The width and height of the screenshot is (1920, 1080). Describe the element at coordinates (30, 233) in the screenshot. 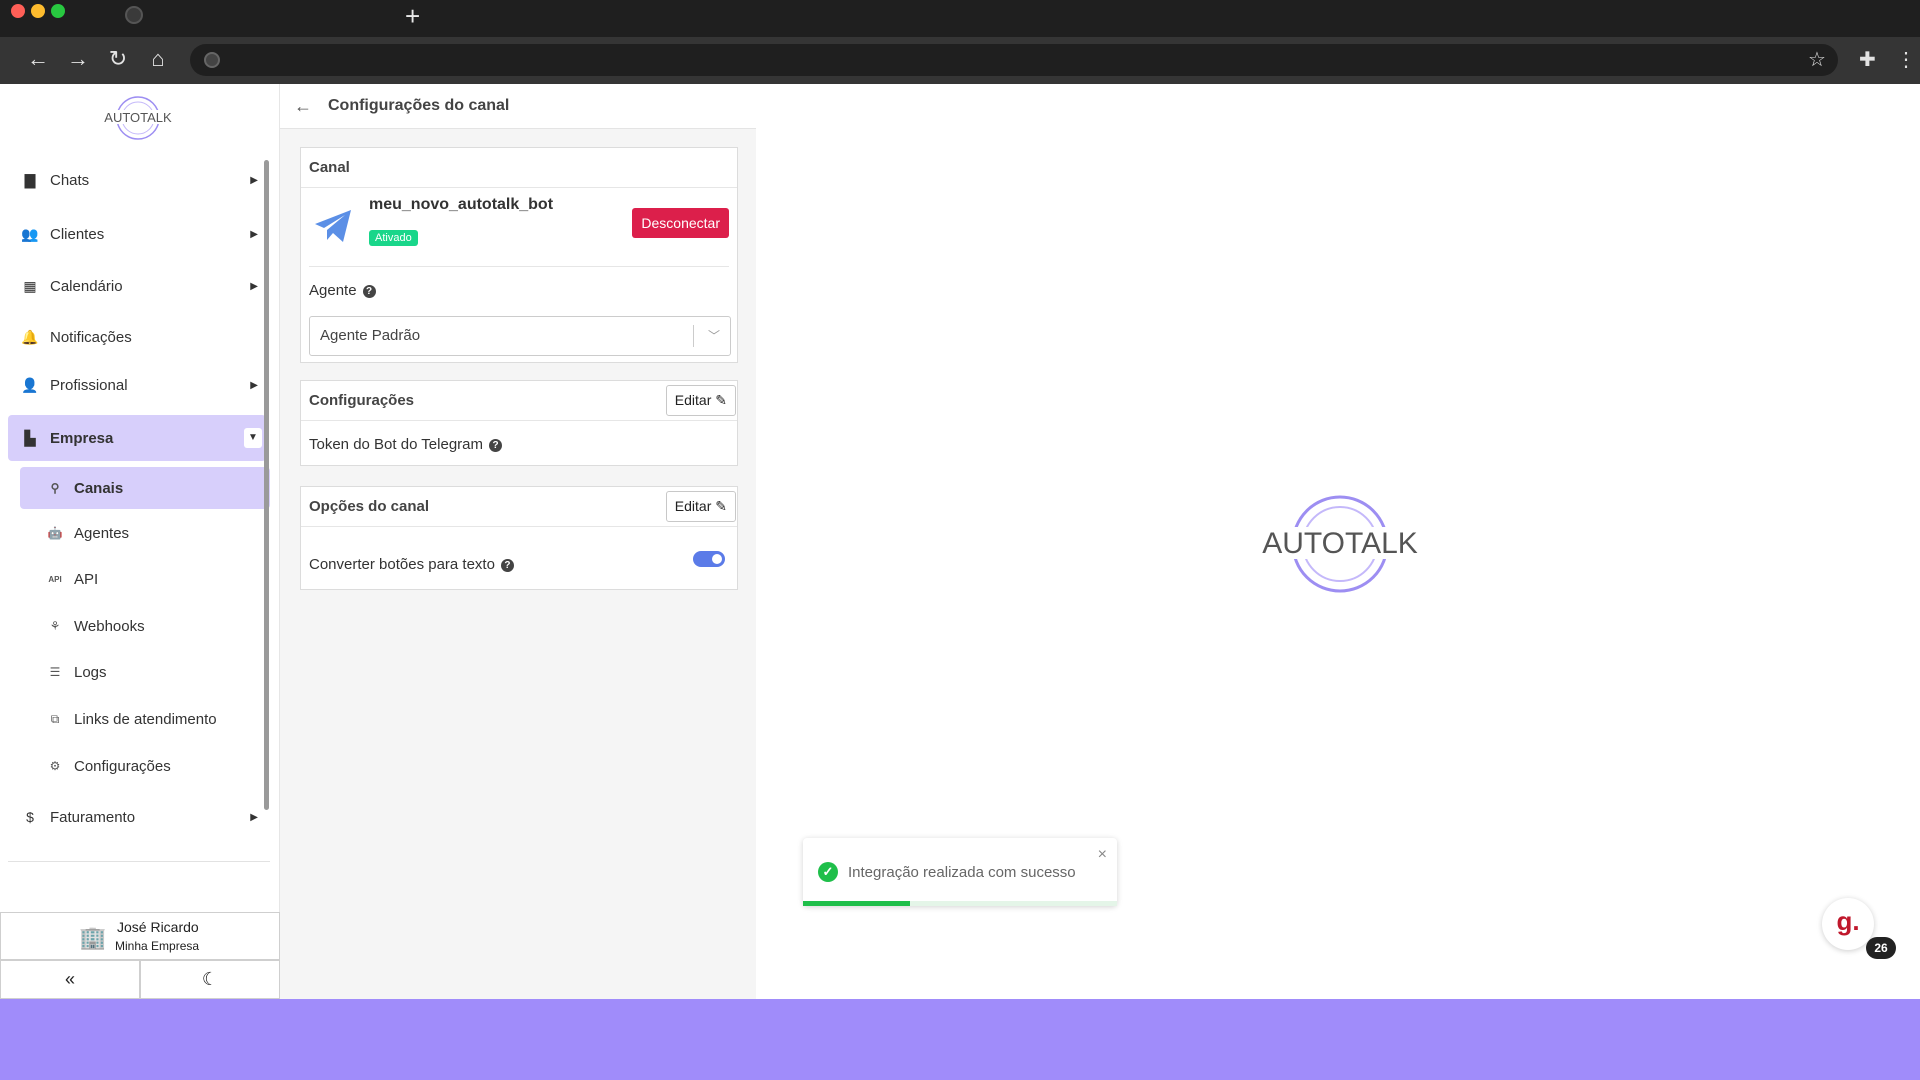

I see `users-icon: 👥` at that location.